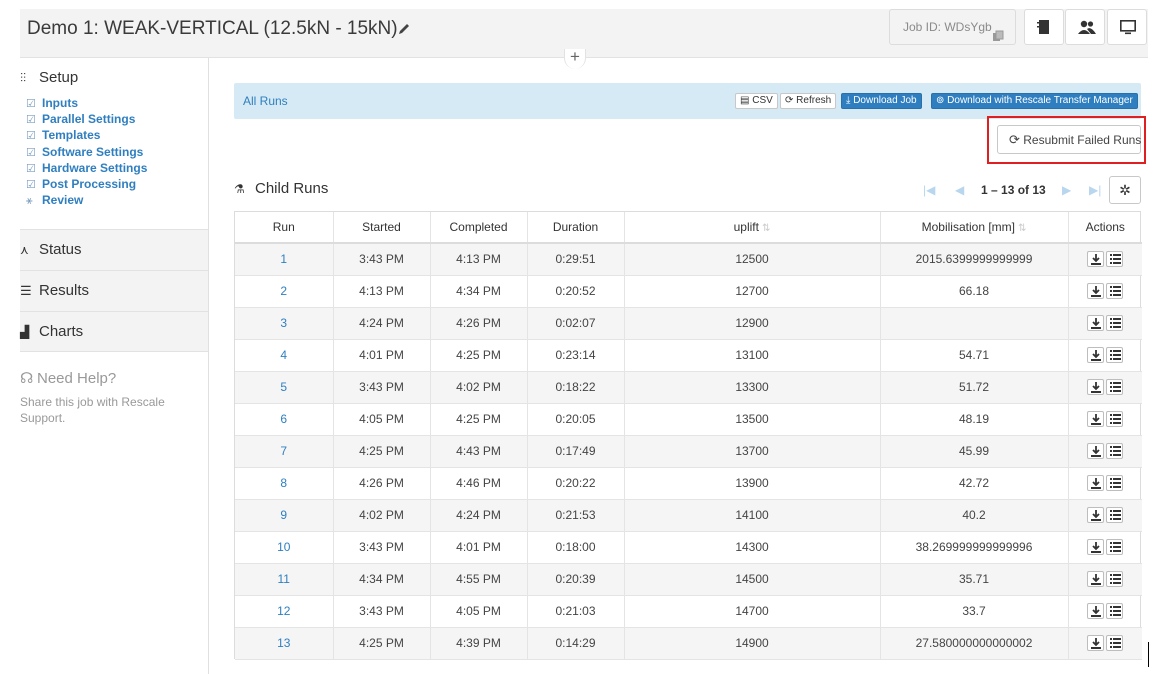  What do you see at coordinates (974, 259) in the screenshot?
I see `mobilisation-cell: 2015.6399999999999` at bounding box center [974, 259].